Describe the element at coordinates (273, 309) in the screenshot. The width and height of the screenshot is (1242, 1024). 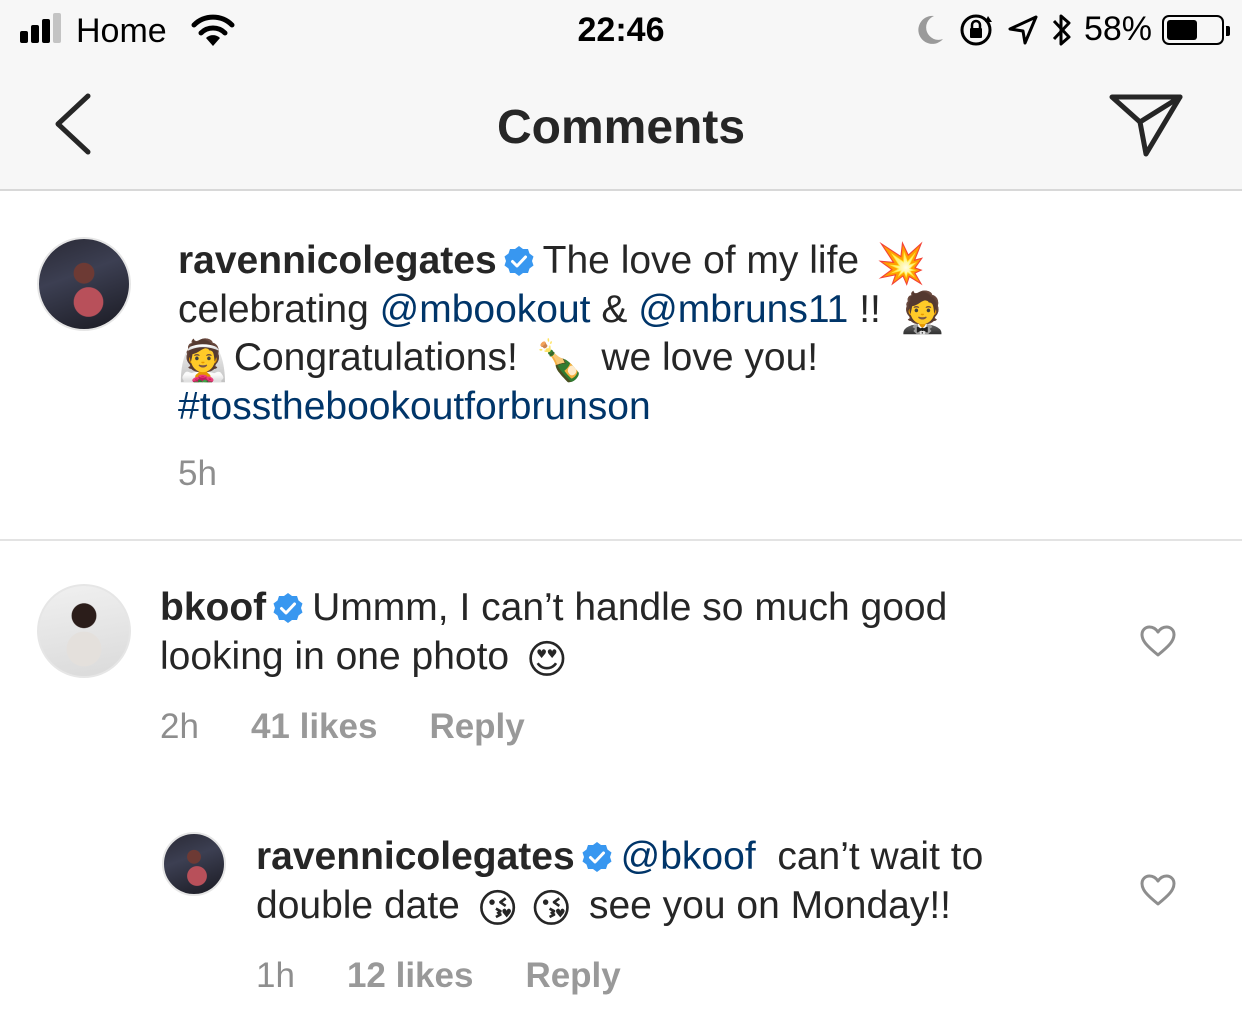
I see `caption-text-2: celebrating` at that location.